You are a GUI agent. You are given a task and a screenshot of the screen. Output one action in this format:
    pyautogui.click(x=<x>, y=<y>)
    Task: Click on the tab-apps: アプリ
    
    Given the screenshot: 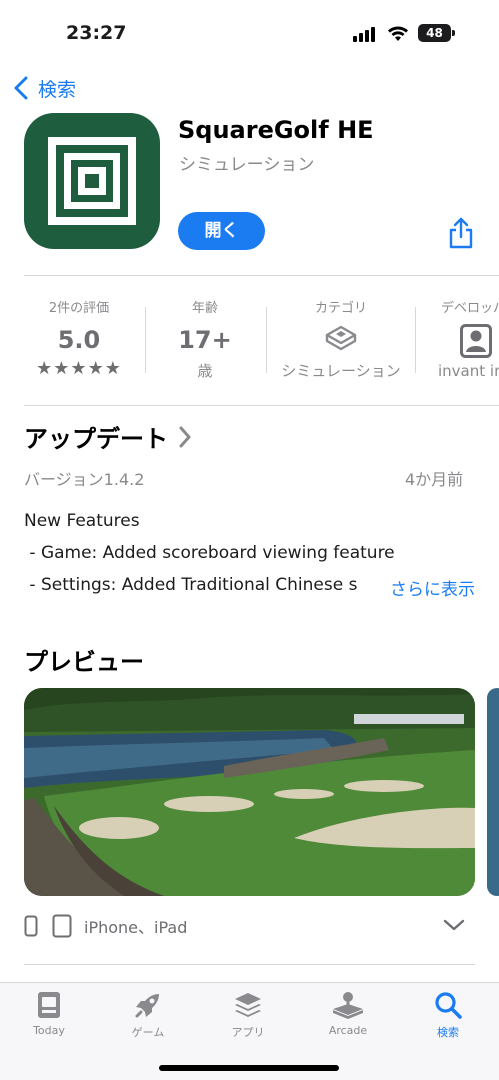 What is the action you would take?
    pyautogui.click(x=248, y=1015)
    